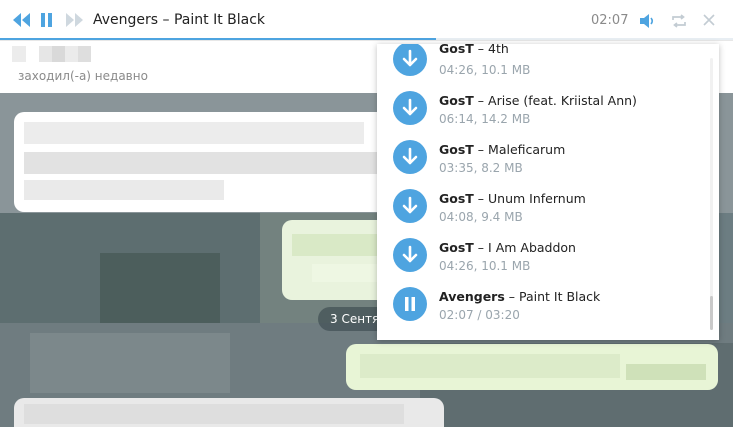 Image resolution: width=733 pixels, height=427 pixels. Describe the element at coordinates (130, 363) in the screenshot. I see `bg-block` at that location.